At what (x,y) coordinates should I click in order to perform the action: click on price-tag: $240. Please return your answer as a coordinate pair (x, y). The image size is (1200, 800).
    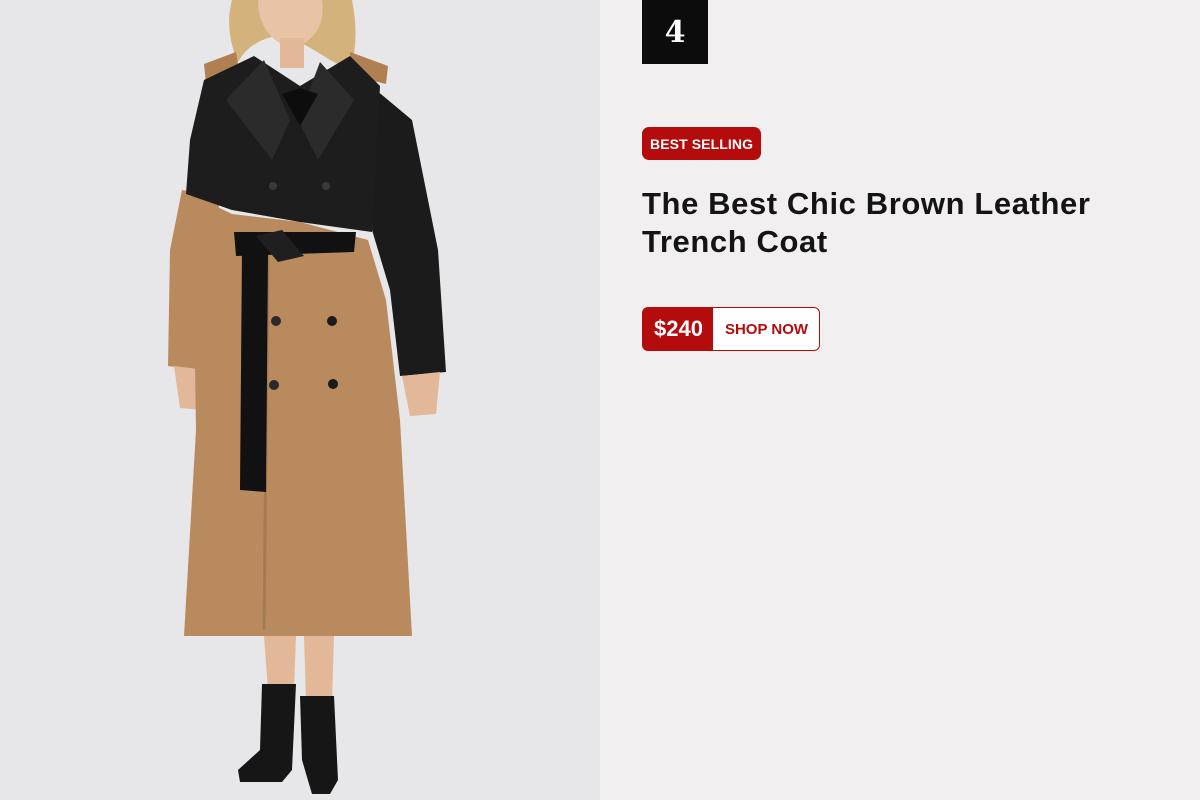
    Looking at the image, I should click on (677, 329).